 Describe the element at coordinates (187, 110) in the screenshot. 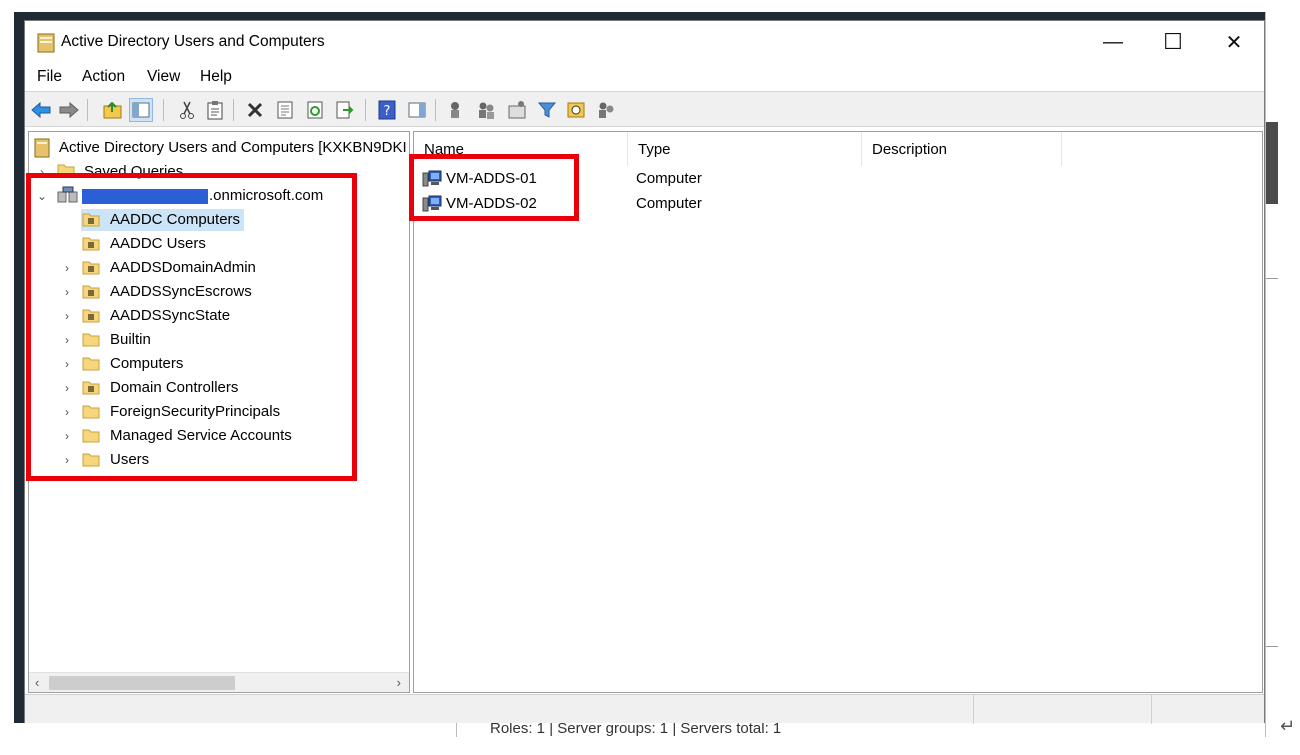

I see `cut-icon` at that location.